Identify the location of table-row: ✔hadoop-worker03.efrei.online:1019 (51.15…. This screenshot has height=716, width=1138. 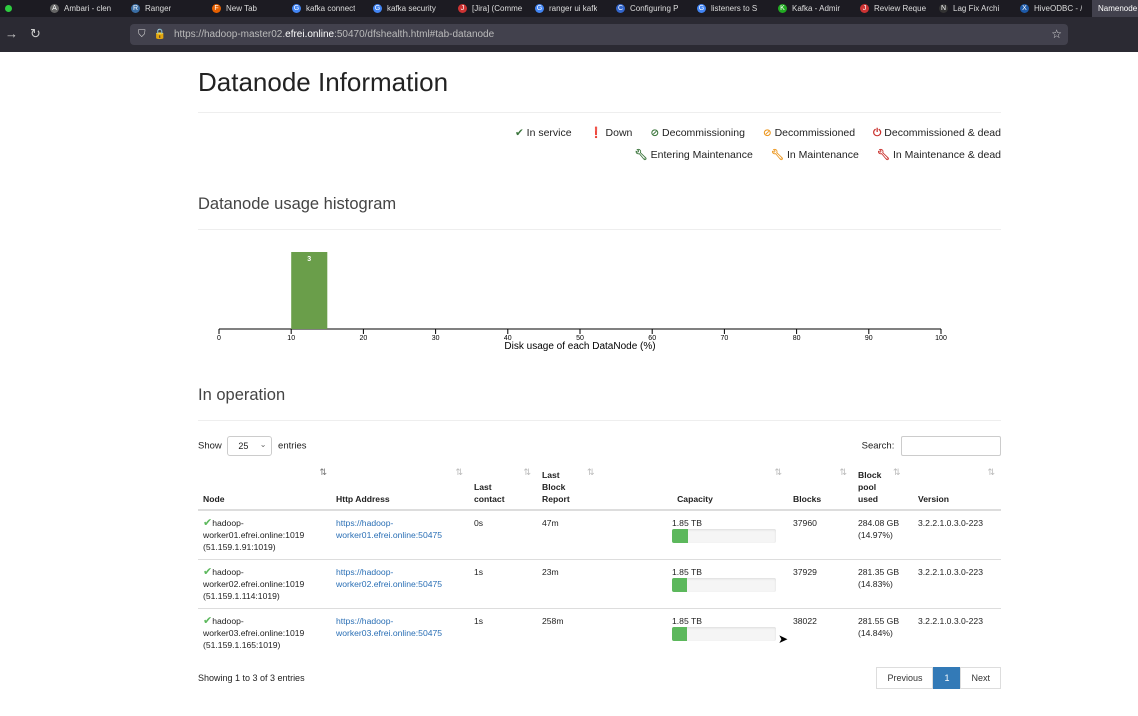
(599, 632).